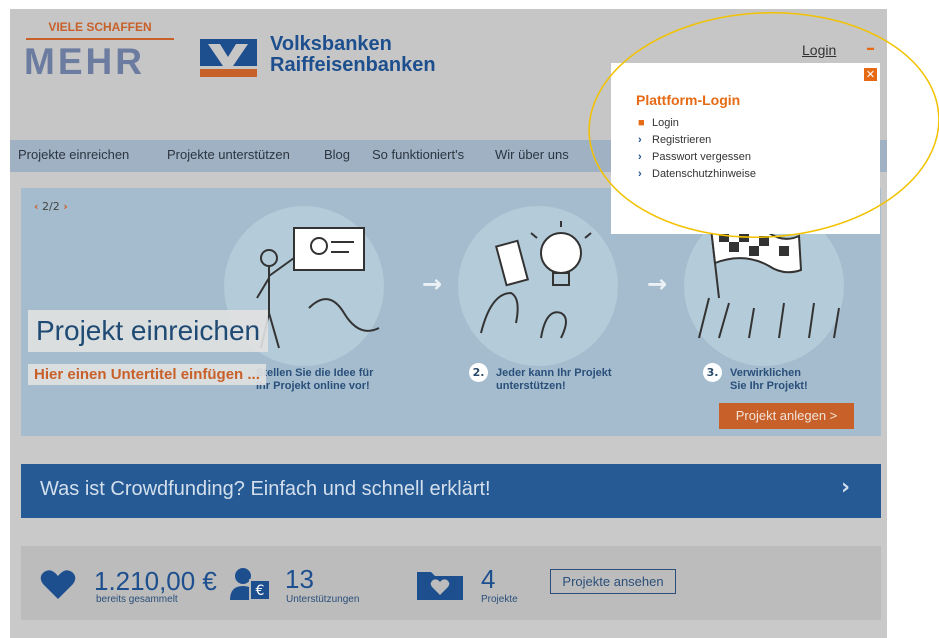 The height and width of the screenshot is (638, 939). I want to click on brand-divider, so click(100, 39).